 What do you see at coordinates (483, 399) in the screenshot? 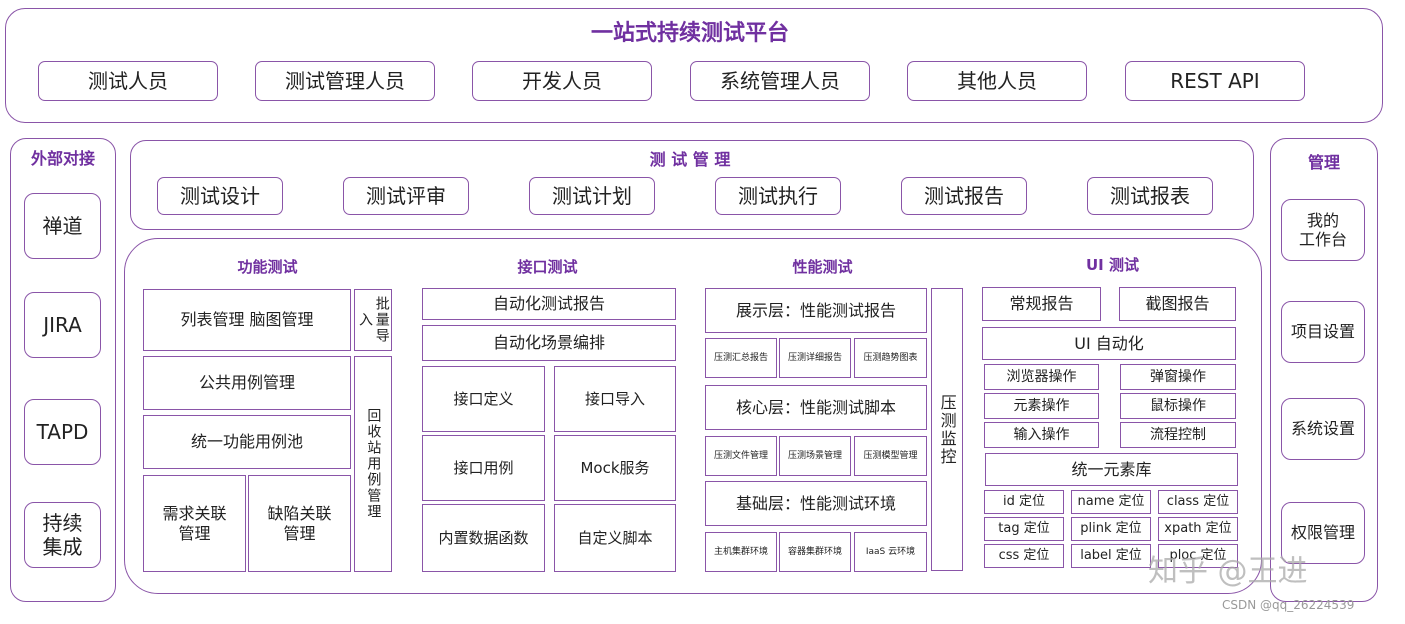
I see `interface-cell: 接口定义` at bounding box center [483, 399].